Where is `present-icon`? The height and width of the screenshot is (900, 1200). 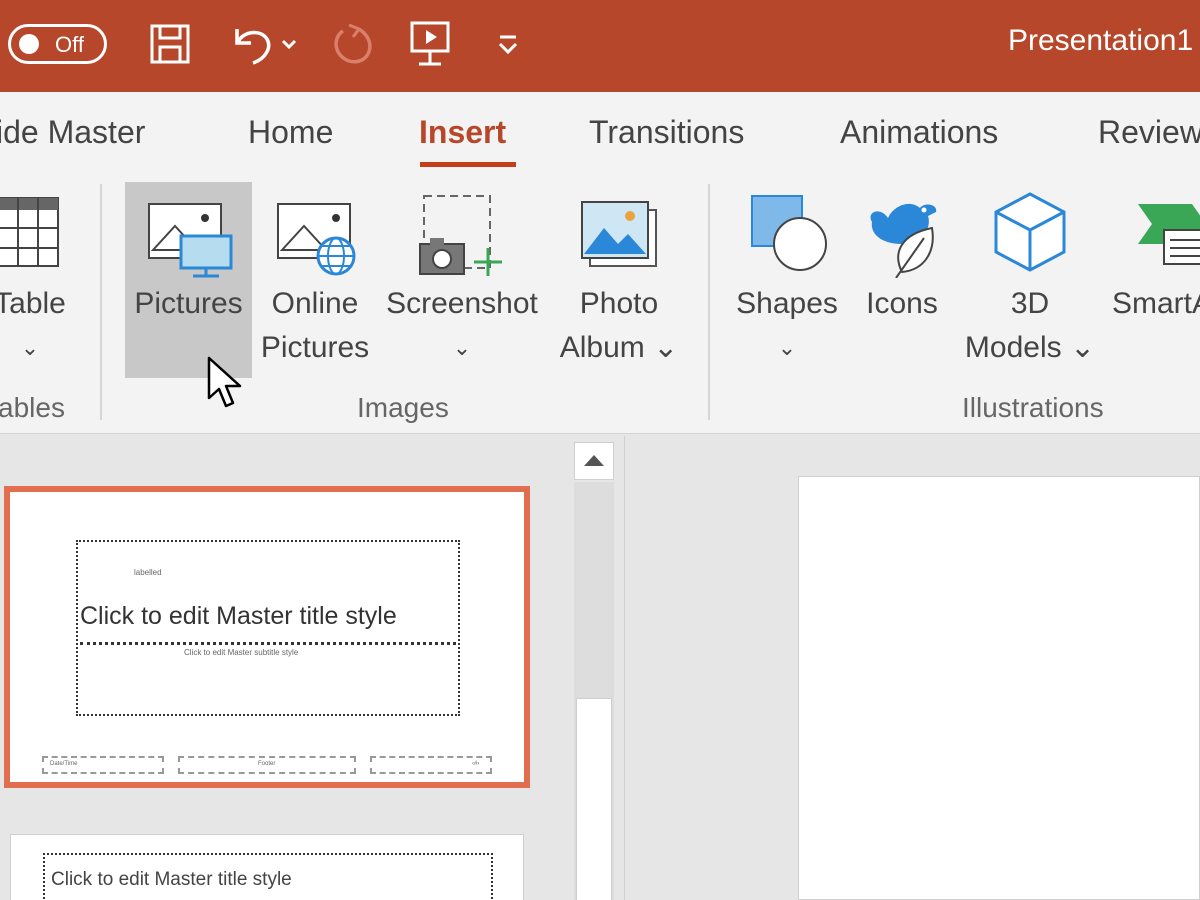 present-icon is located at coordinates (430, 43).